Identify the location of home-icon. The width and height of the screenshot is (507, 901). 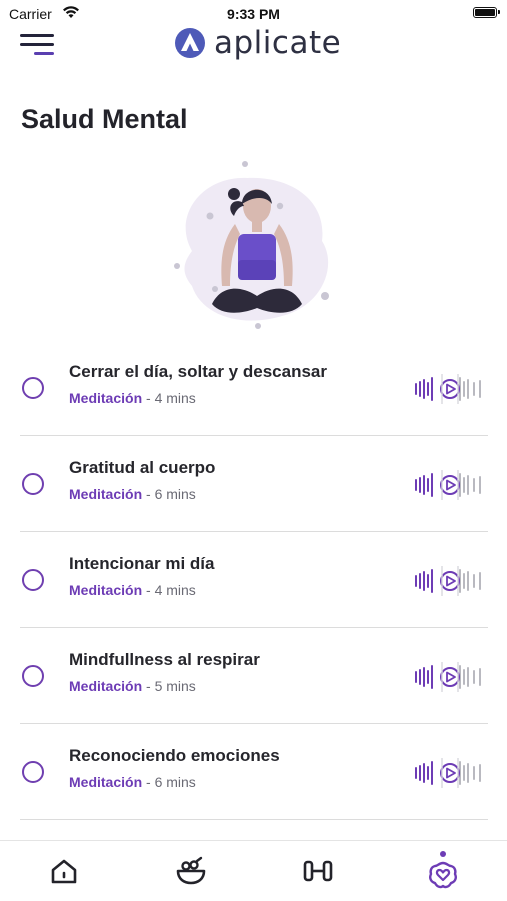
(64, 871).